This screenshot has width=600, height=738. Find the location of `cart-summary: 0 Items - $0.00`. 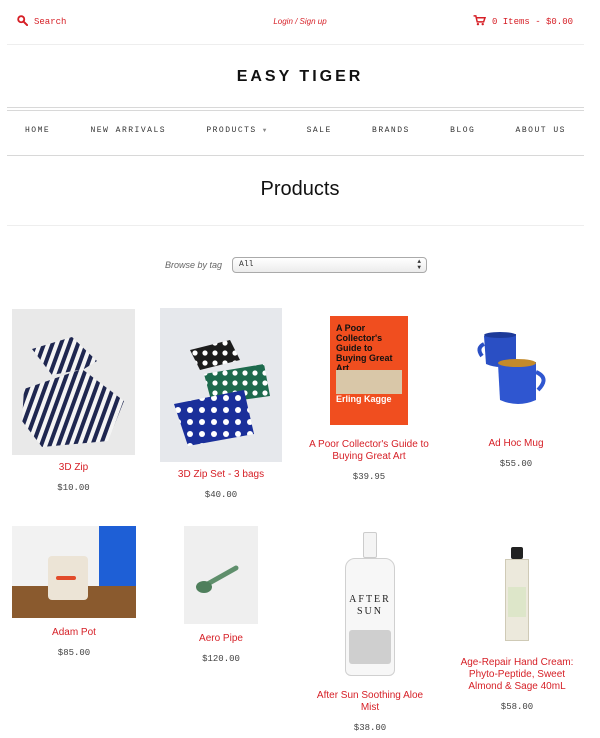

cart-summary: 0 Items - $0.00 is located at coordinates (532, 22).